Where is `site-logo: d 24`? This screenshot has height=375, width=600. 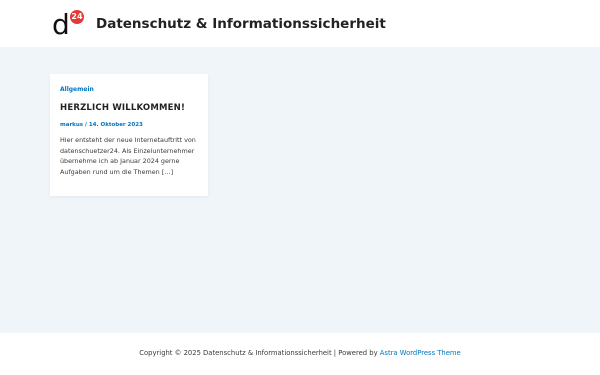 site-logo: d 24 is located at coordinates (69, 25).